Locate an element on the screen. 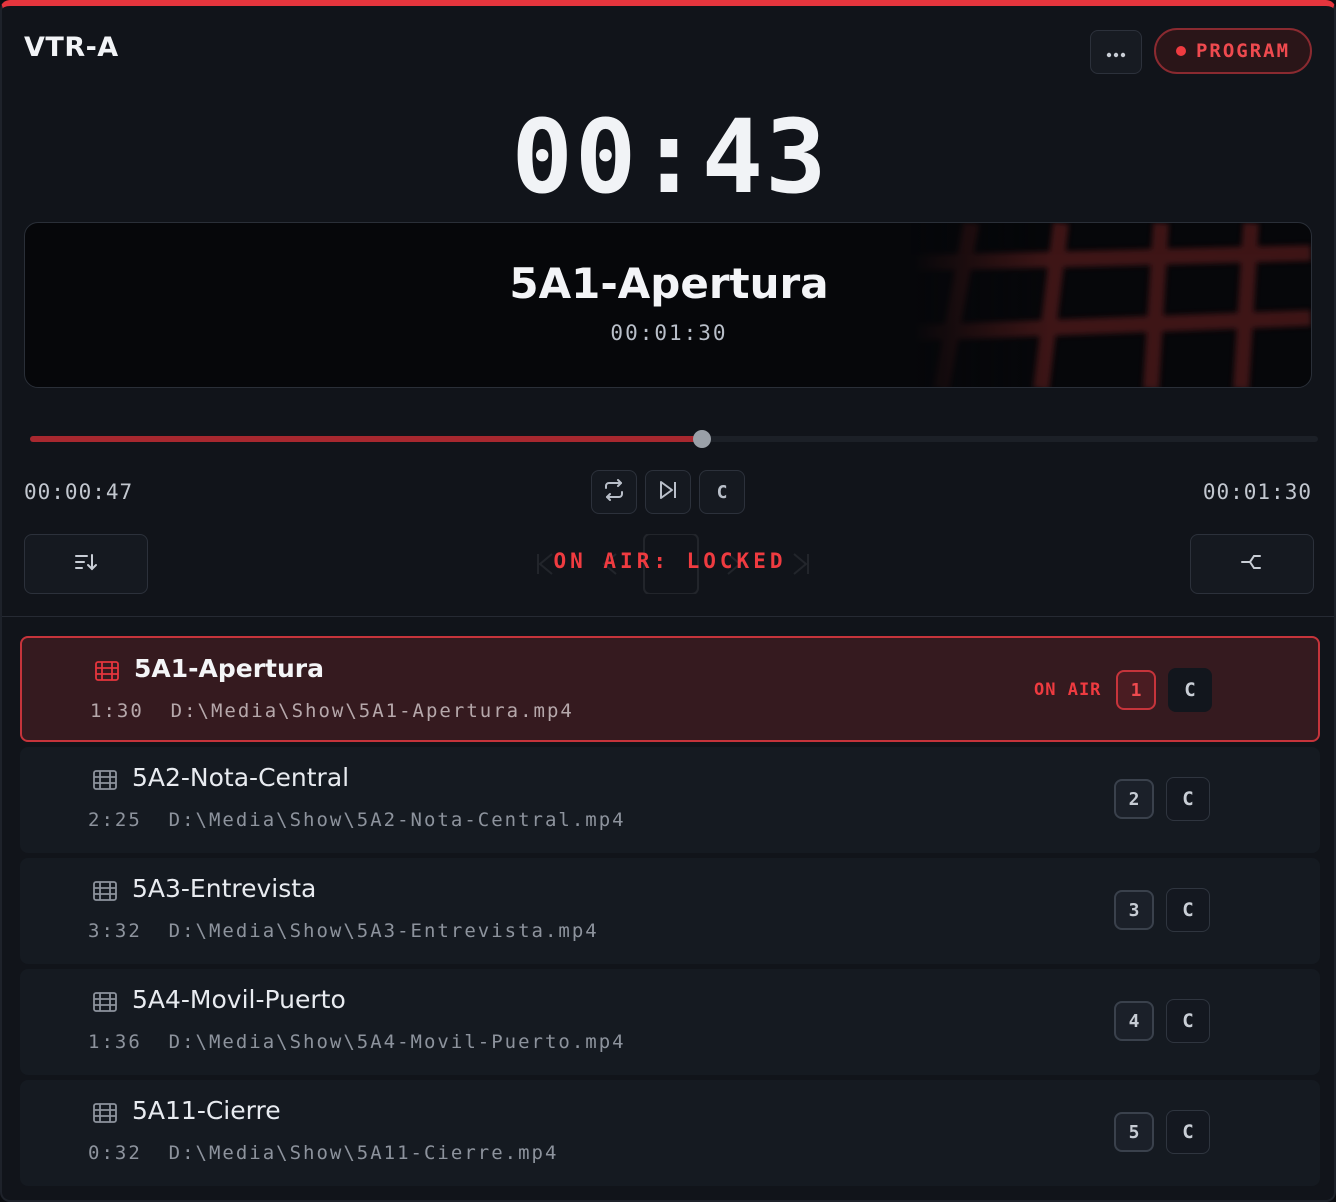  countdown-clock: 00:43 is located at coordinates (670, 157).